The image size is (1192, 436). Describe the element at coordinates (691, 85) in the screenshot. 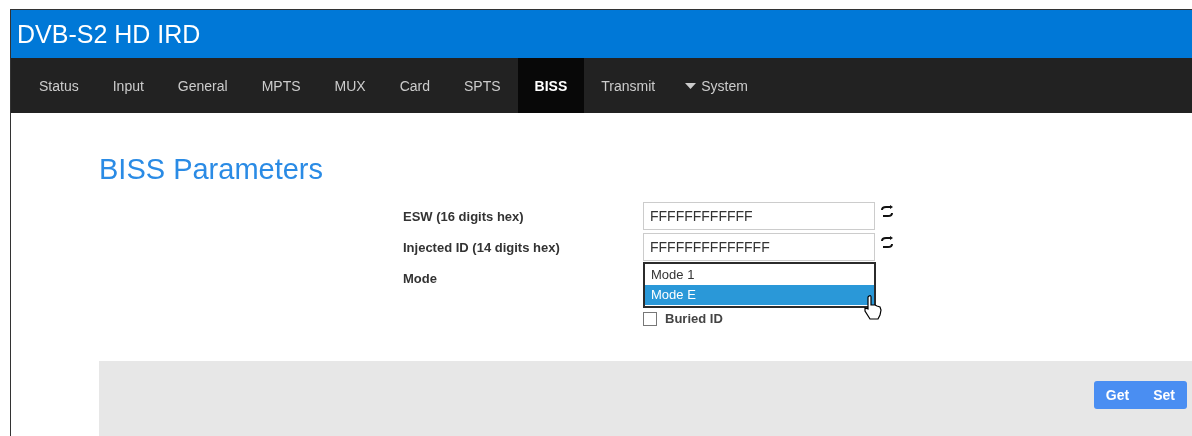

I see `caret-icon` at that location.